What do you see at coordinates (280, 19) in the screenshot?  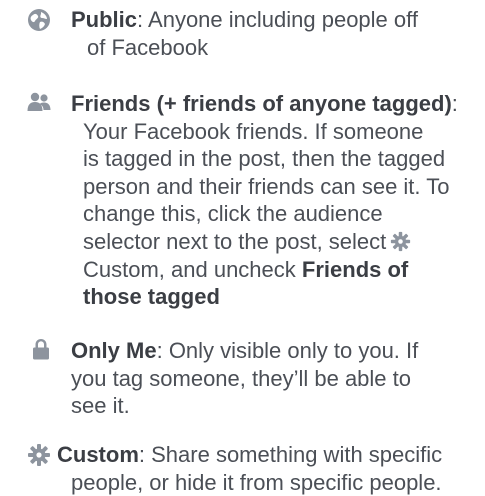 I see `public-description: Anyone including people off` at bounding box center [280, 19].